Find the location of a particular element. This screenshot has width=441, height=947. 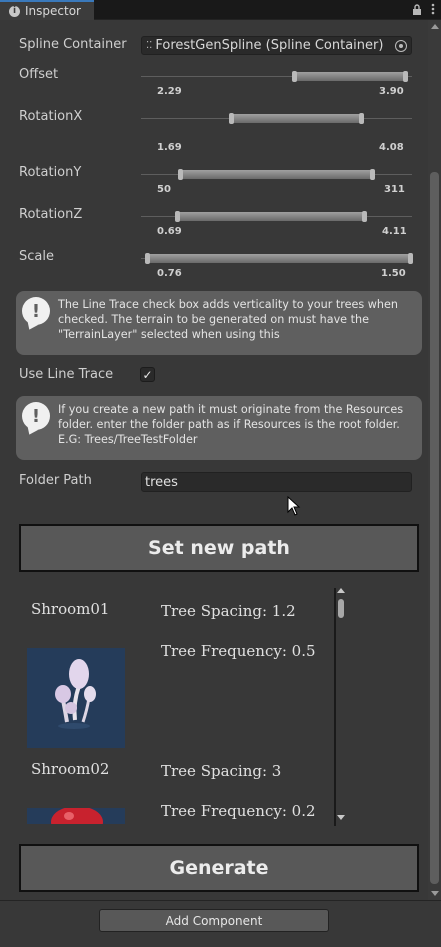

use-line-trace-checkbox: ✓ is located at coordinates (147, 374).